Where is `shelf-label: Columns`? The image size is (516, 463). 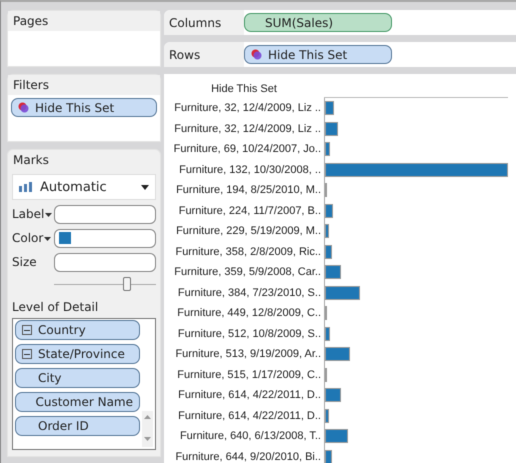 shelf-label: Columns is located at coordinates (204, 22).